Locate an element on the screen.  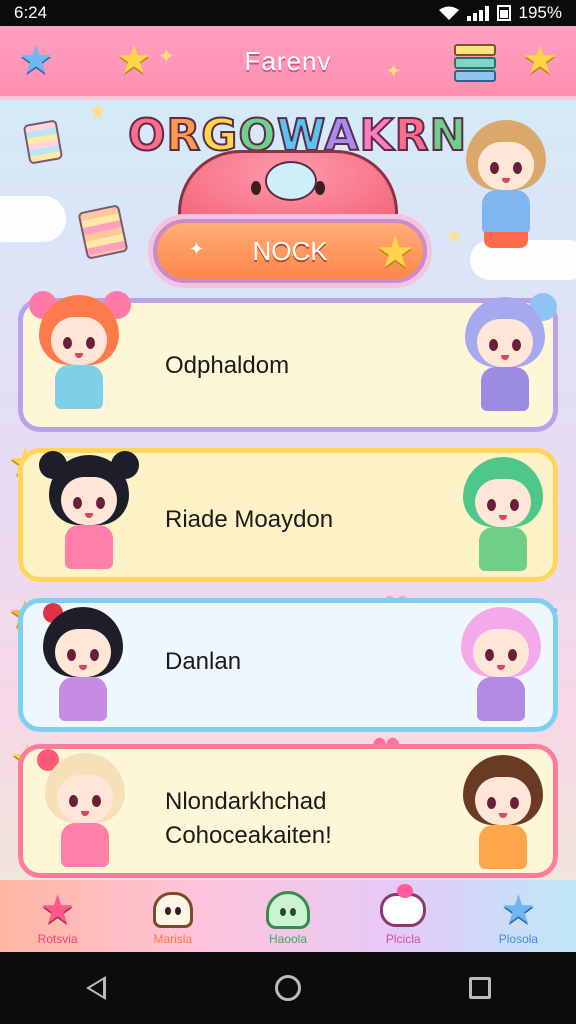
main-action-label: NOCK is located at coordinates (290, 250).